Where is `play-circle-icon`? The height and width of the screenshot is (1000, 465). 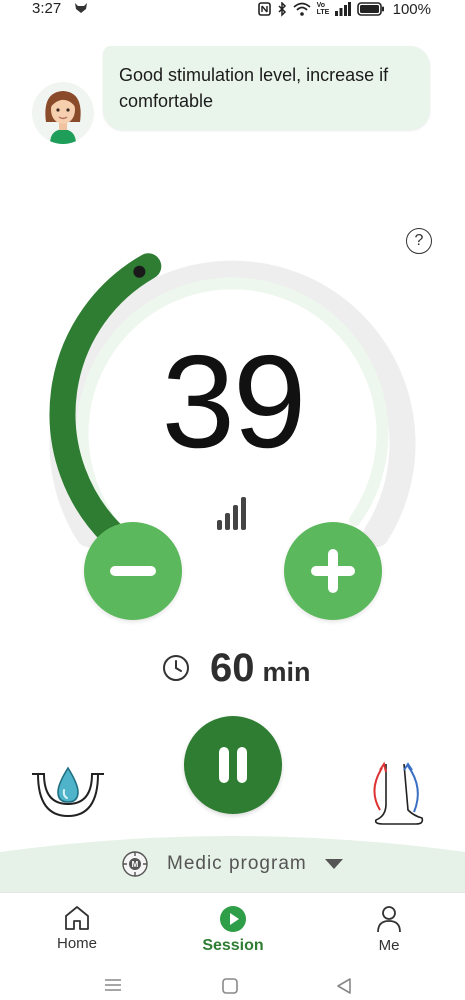 play-circle-icon is located at coordinates (233, 919).